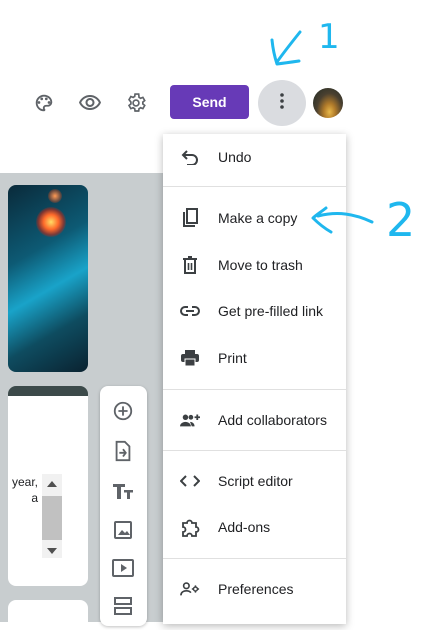  Describe the element at coordinates (232, 358) in the screenshot. I see `menu-item-label: Print` at that location.